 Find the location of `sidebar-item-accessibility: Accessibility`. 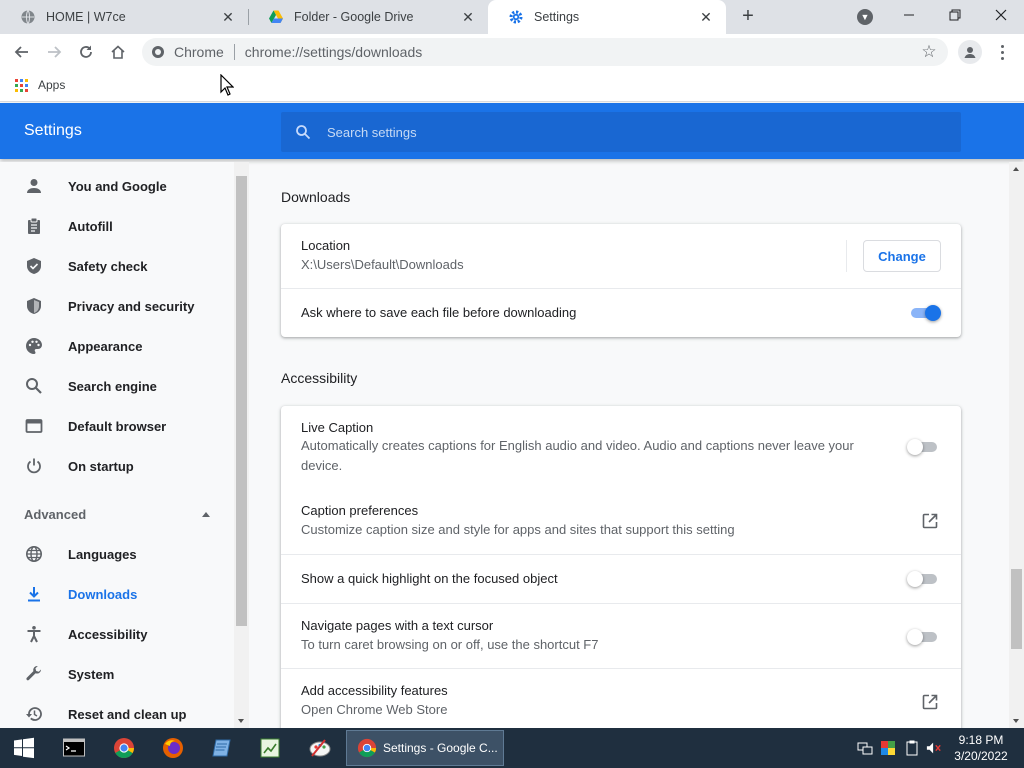

sidebar-item-accessibility: Accessibility is located at coordinates (117, 634).